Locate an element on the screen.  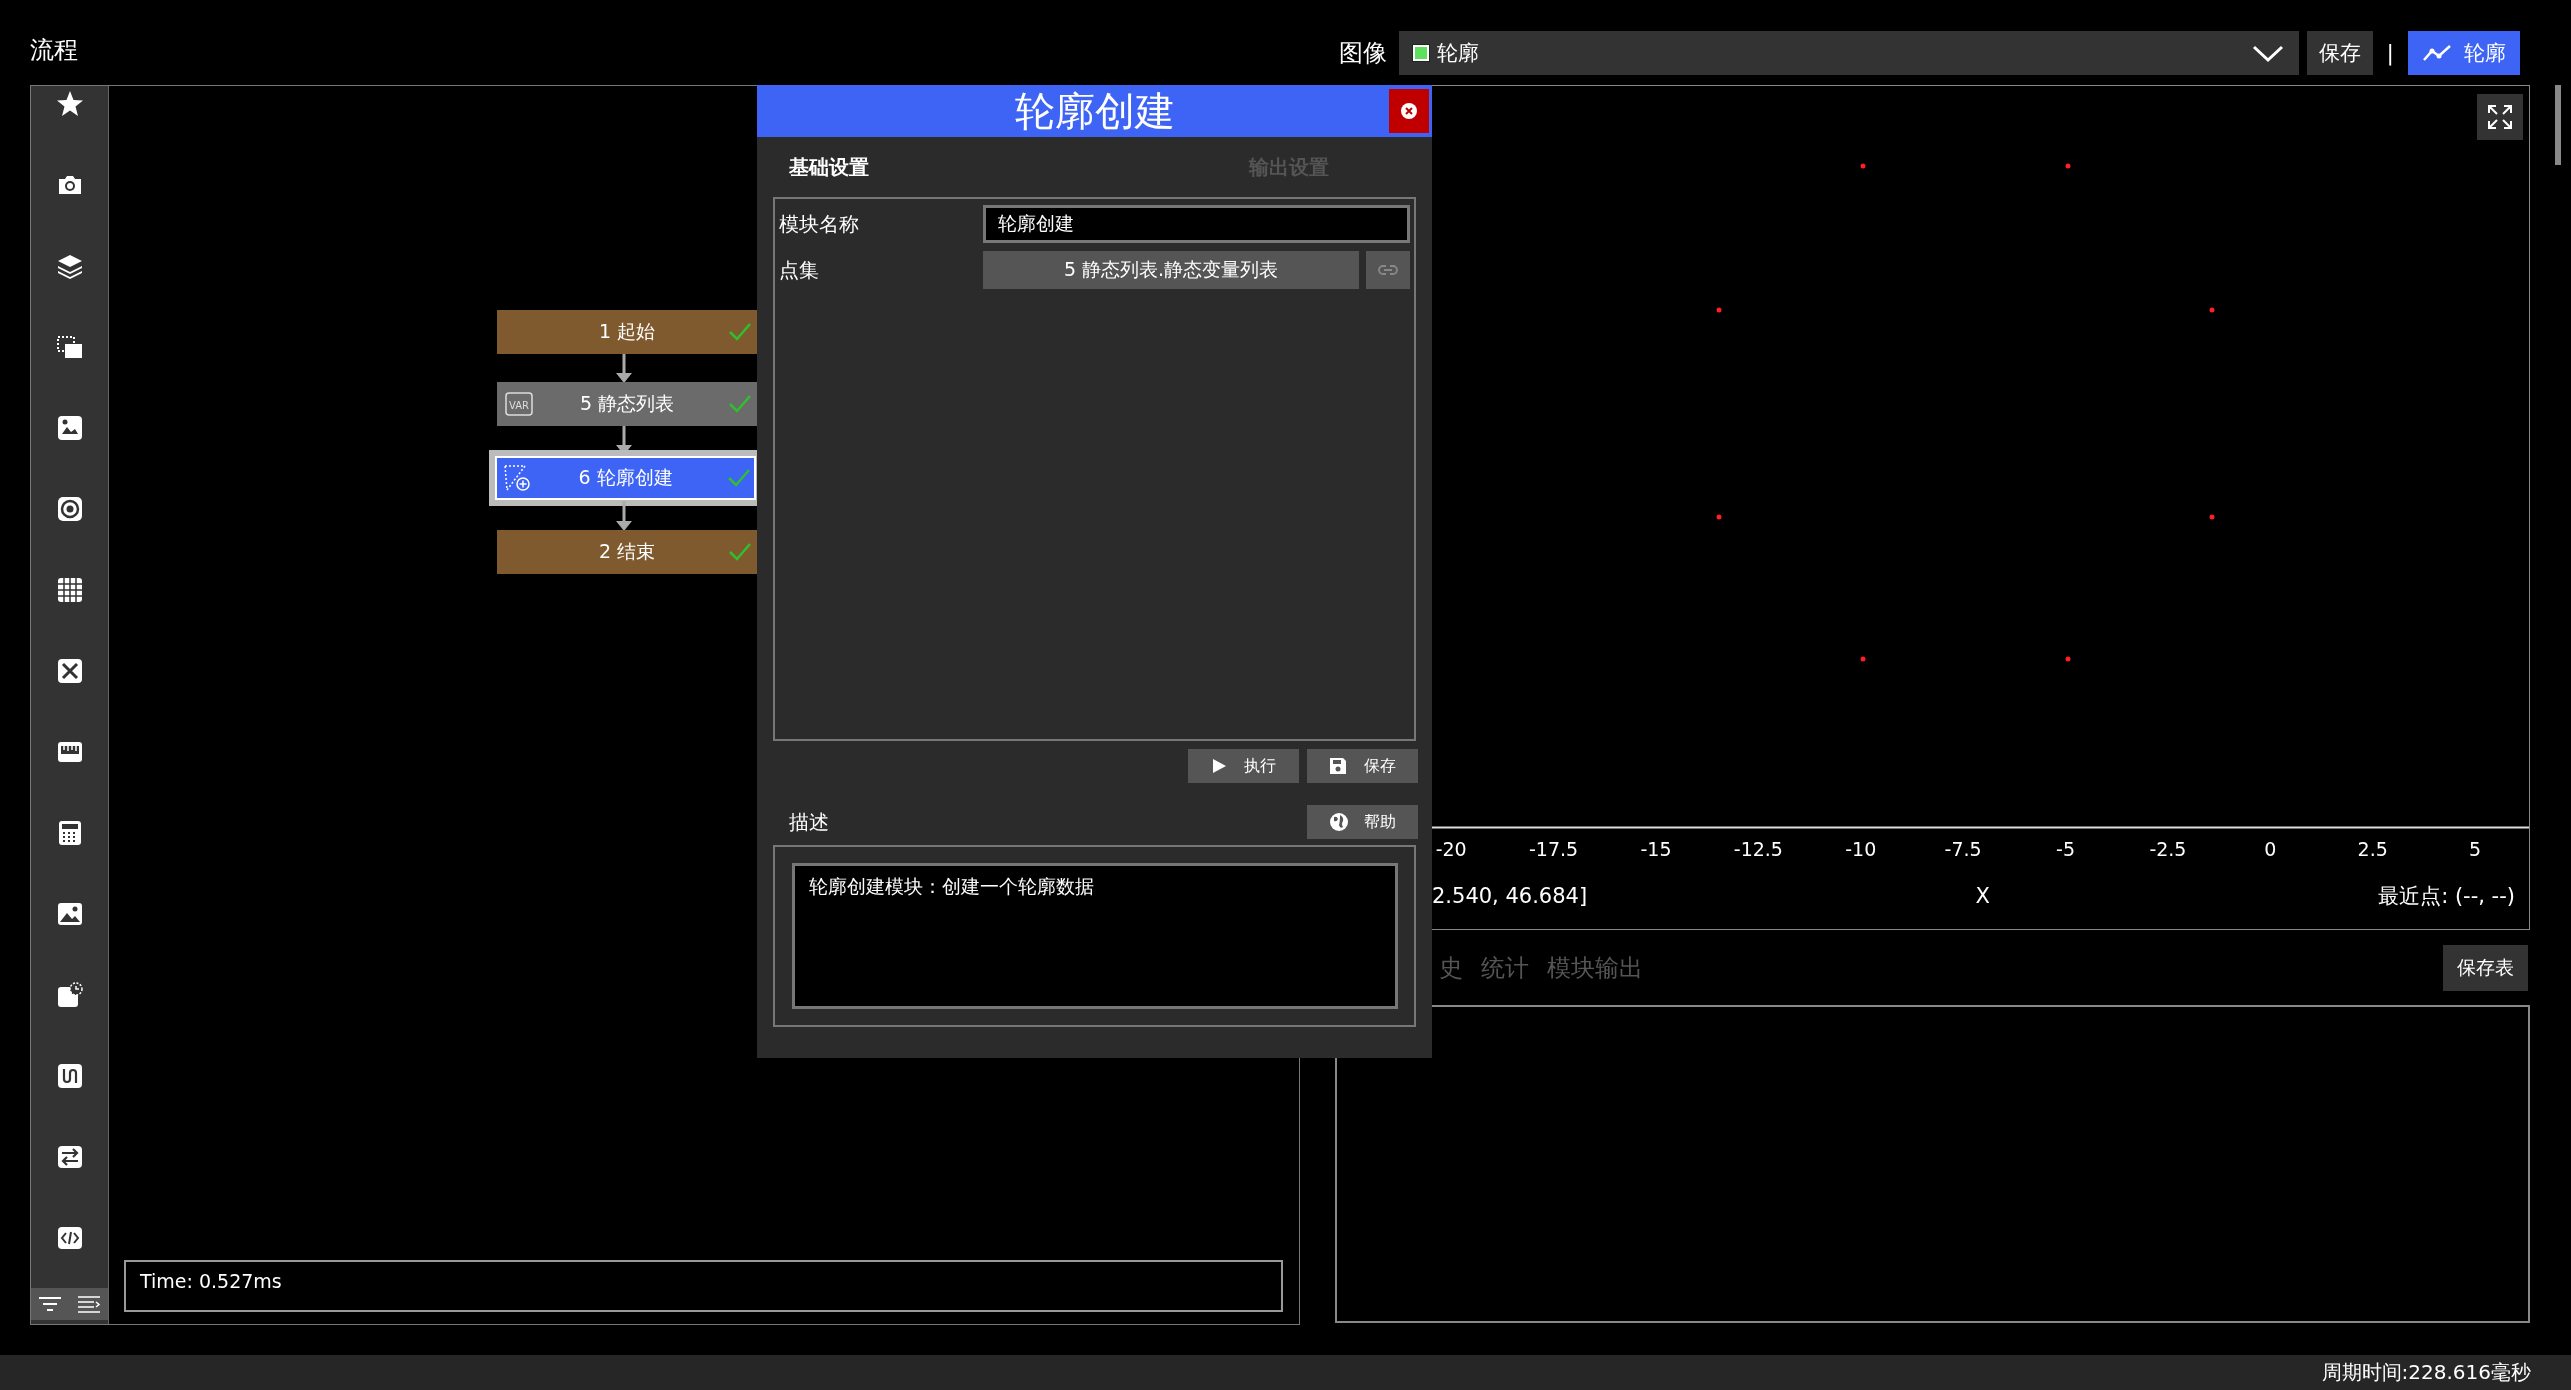
close-button is located at coordinates (1409, 111).